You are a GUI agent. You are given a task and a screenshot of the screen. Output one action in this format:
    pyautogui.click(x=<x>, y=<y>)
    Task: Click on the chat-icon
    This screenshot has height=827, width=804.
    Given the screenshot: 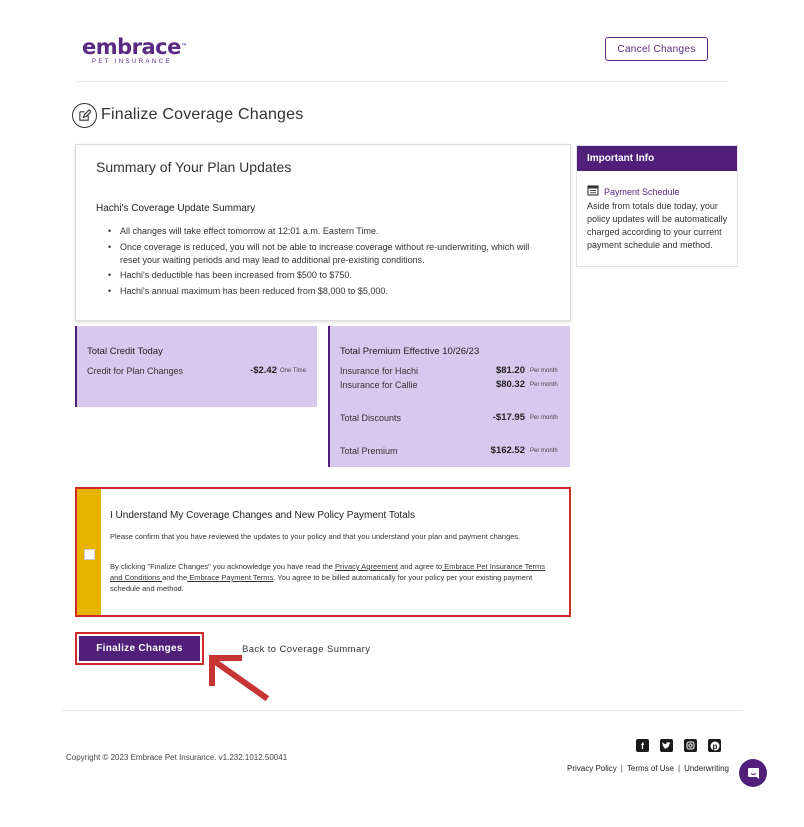 What is the action you would take?
    pyautogui.click(x=753, y=773)
    